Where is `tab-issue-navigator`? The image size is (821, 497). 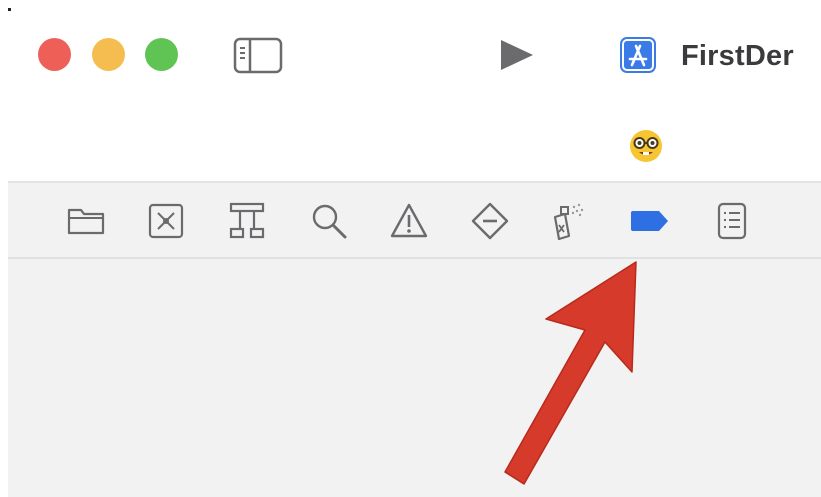 tab-issue-navigator is located at coordinates (409, 221).